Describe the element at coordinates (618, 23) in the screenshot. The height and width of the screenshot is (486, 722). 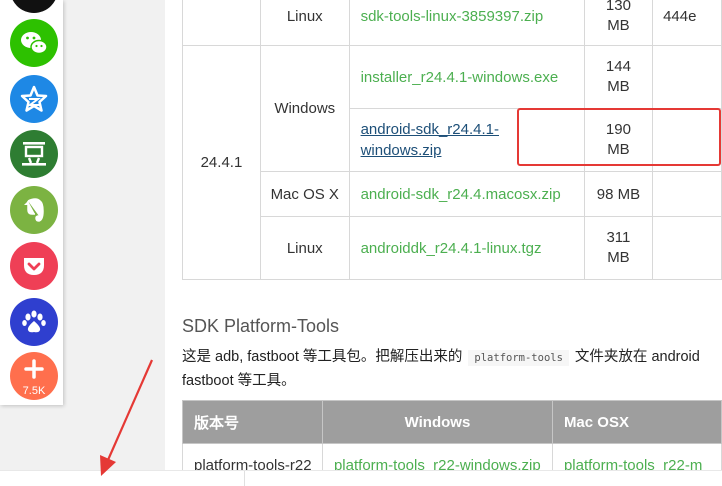
I see `size-cell: 130 MB` at that location.